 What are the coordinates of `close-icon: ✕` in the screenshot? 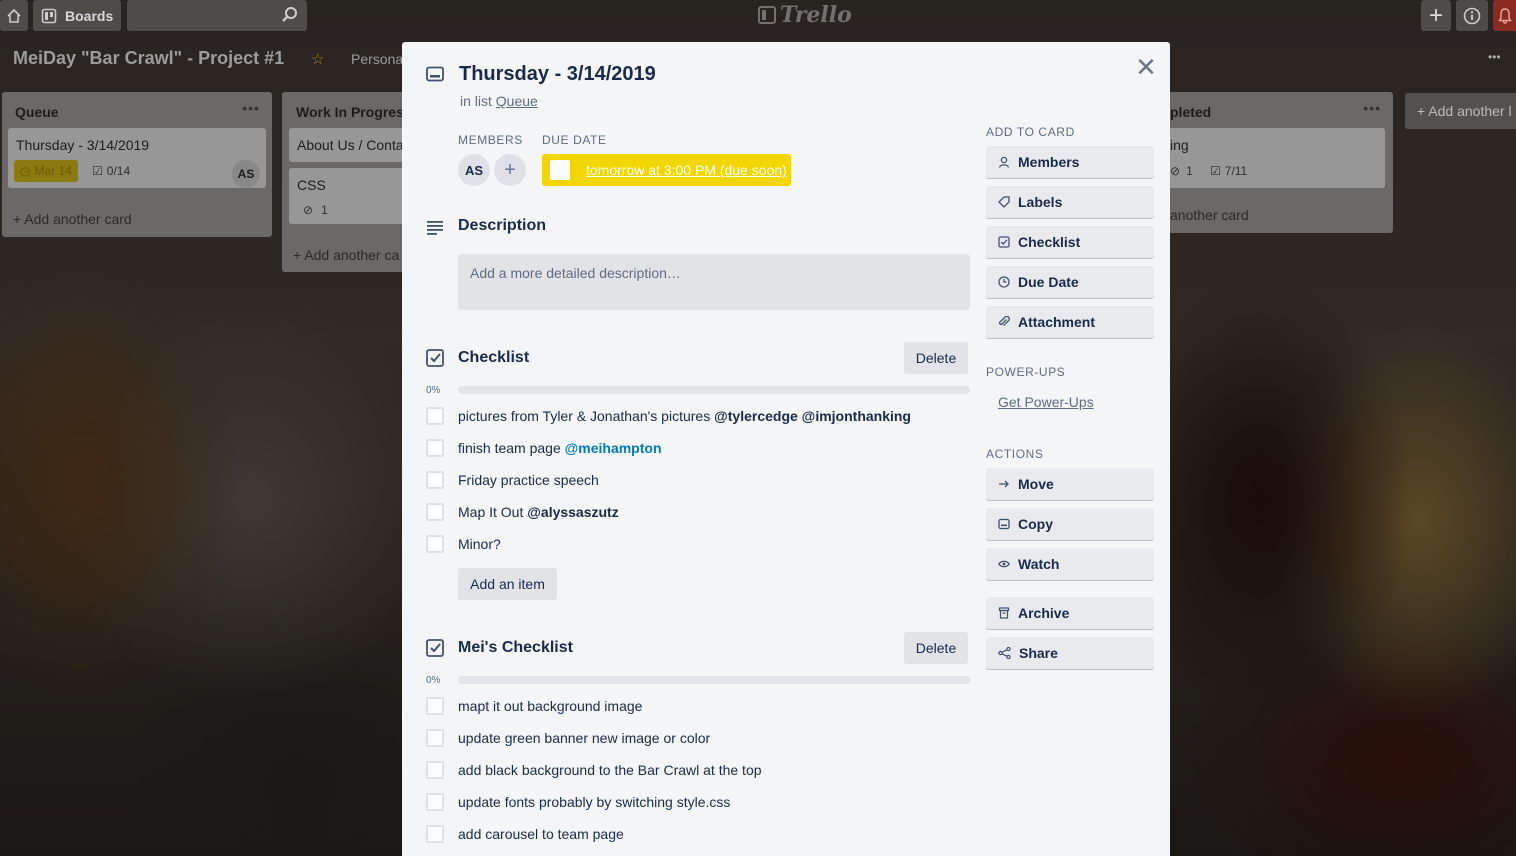 It's located at (1146, 67).